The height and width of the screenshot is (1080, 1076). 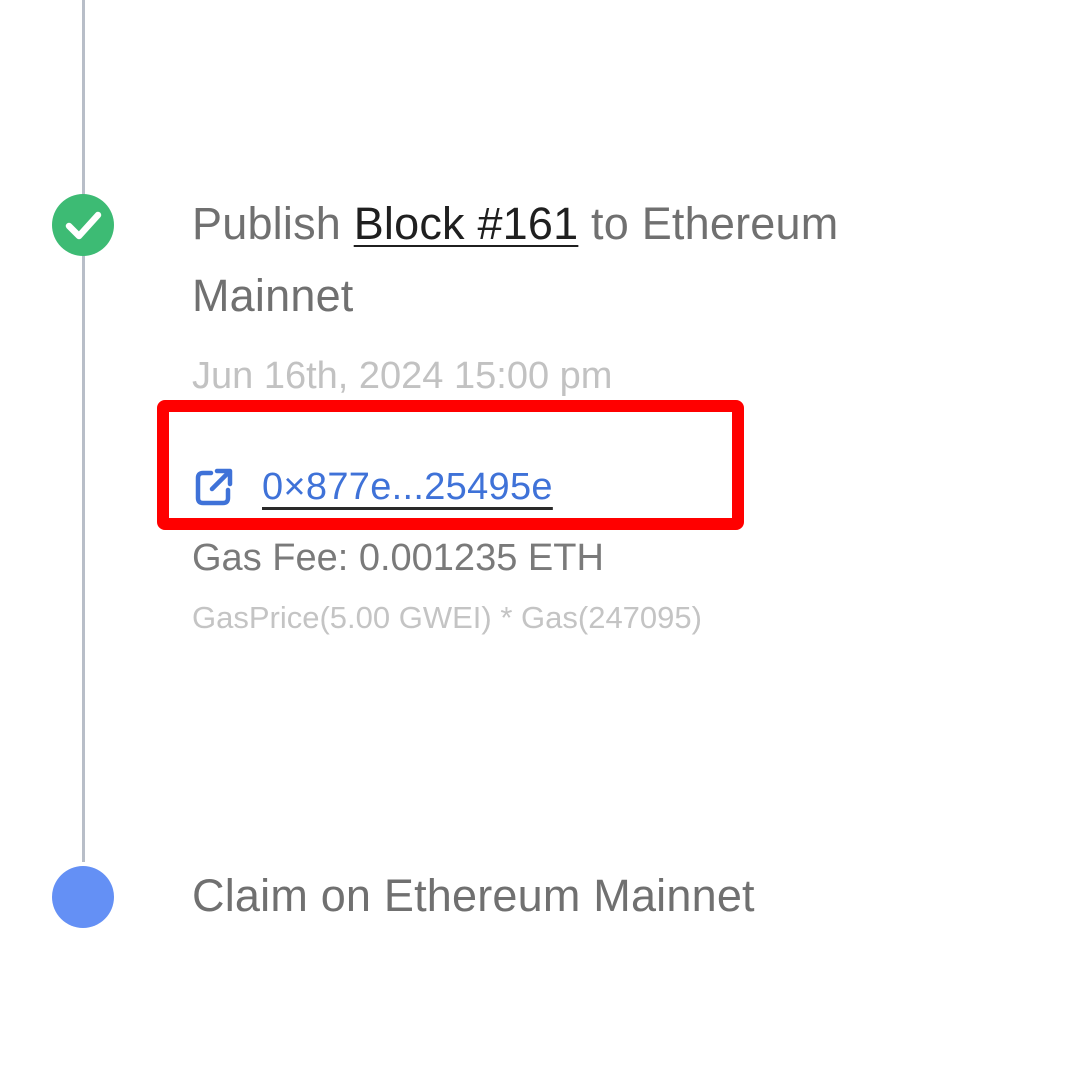 What do you see at coordinates (402, 376) in the screenshot?
I see `step-timestamp: Jun 16th, 2024 15:00 pm` at bounding box center [402, 376].